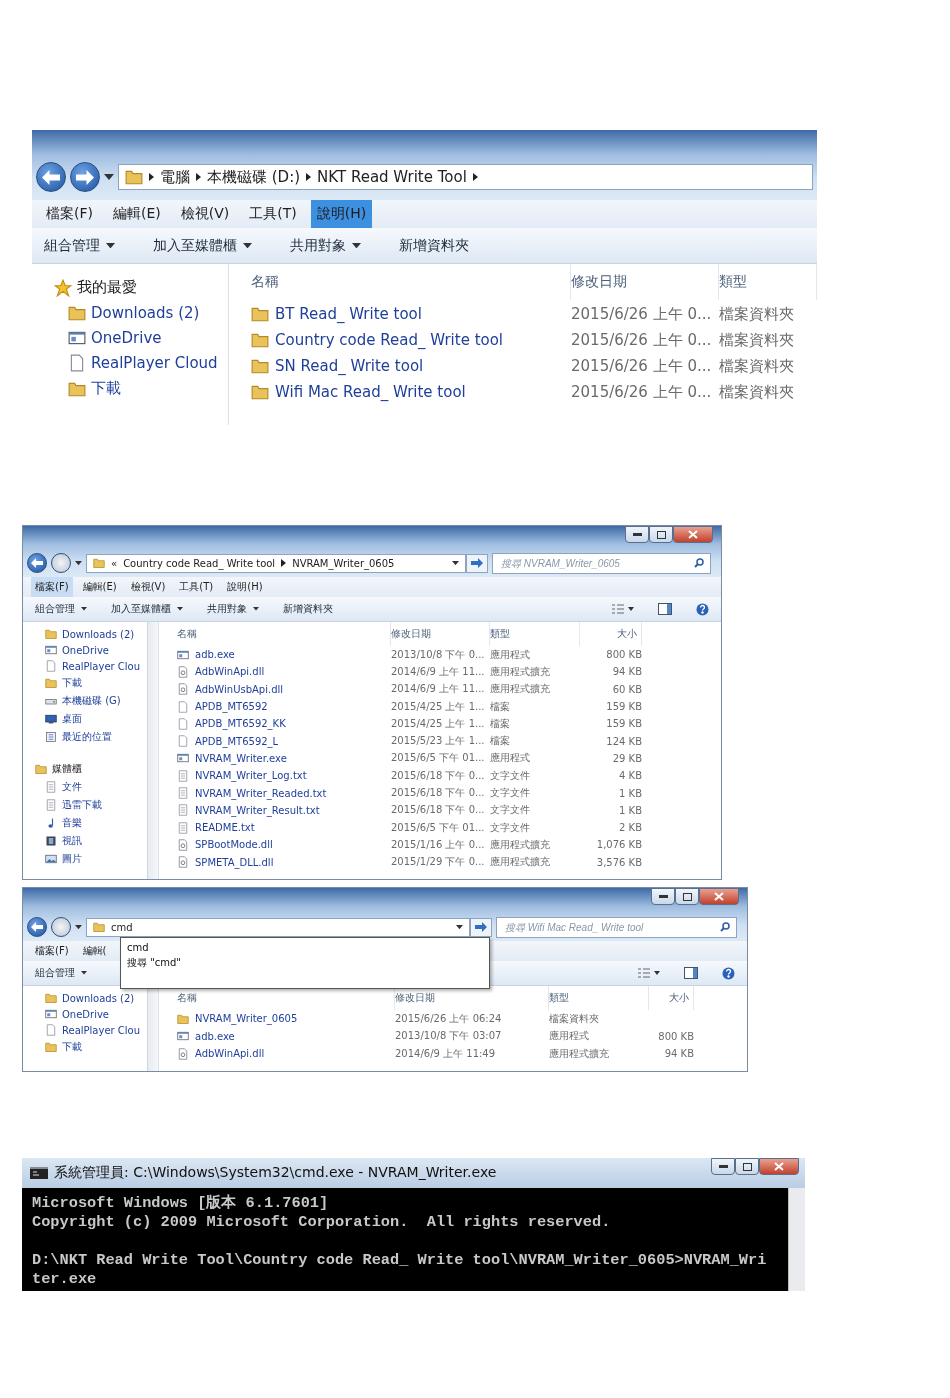 Image resolution: width=950 pixels, height=1398 pixels. I want to click on address-bar: cmd, so click(278, 927).